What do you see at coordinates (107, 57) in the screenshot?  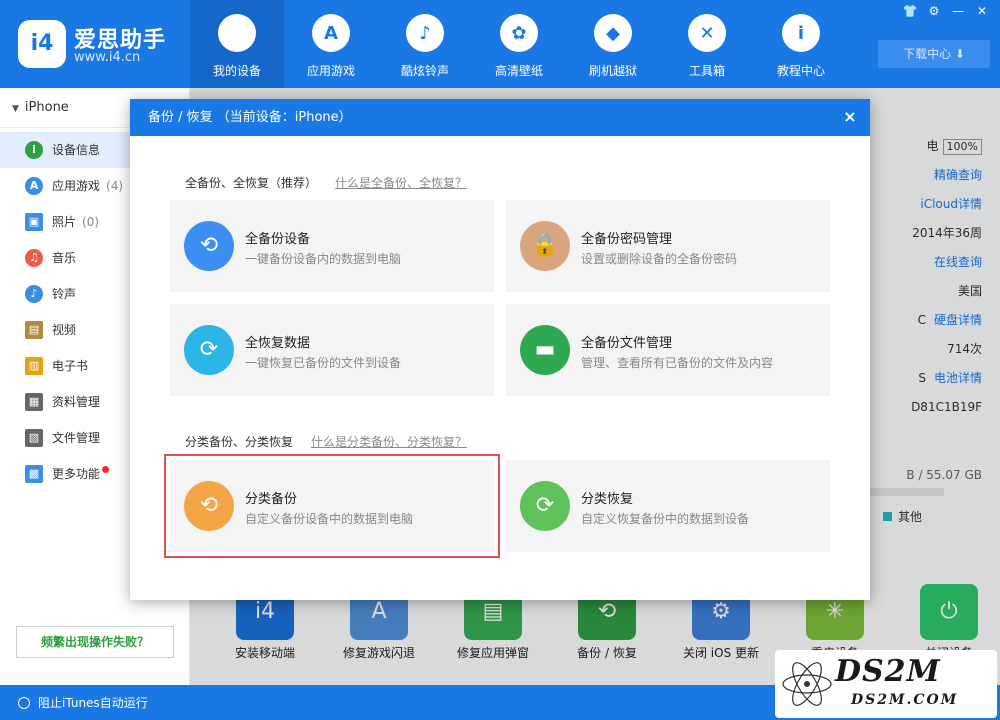 I see `app-url: www.i4.cn` at bounding box center [107, 57].